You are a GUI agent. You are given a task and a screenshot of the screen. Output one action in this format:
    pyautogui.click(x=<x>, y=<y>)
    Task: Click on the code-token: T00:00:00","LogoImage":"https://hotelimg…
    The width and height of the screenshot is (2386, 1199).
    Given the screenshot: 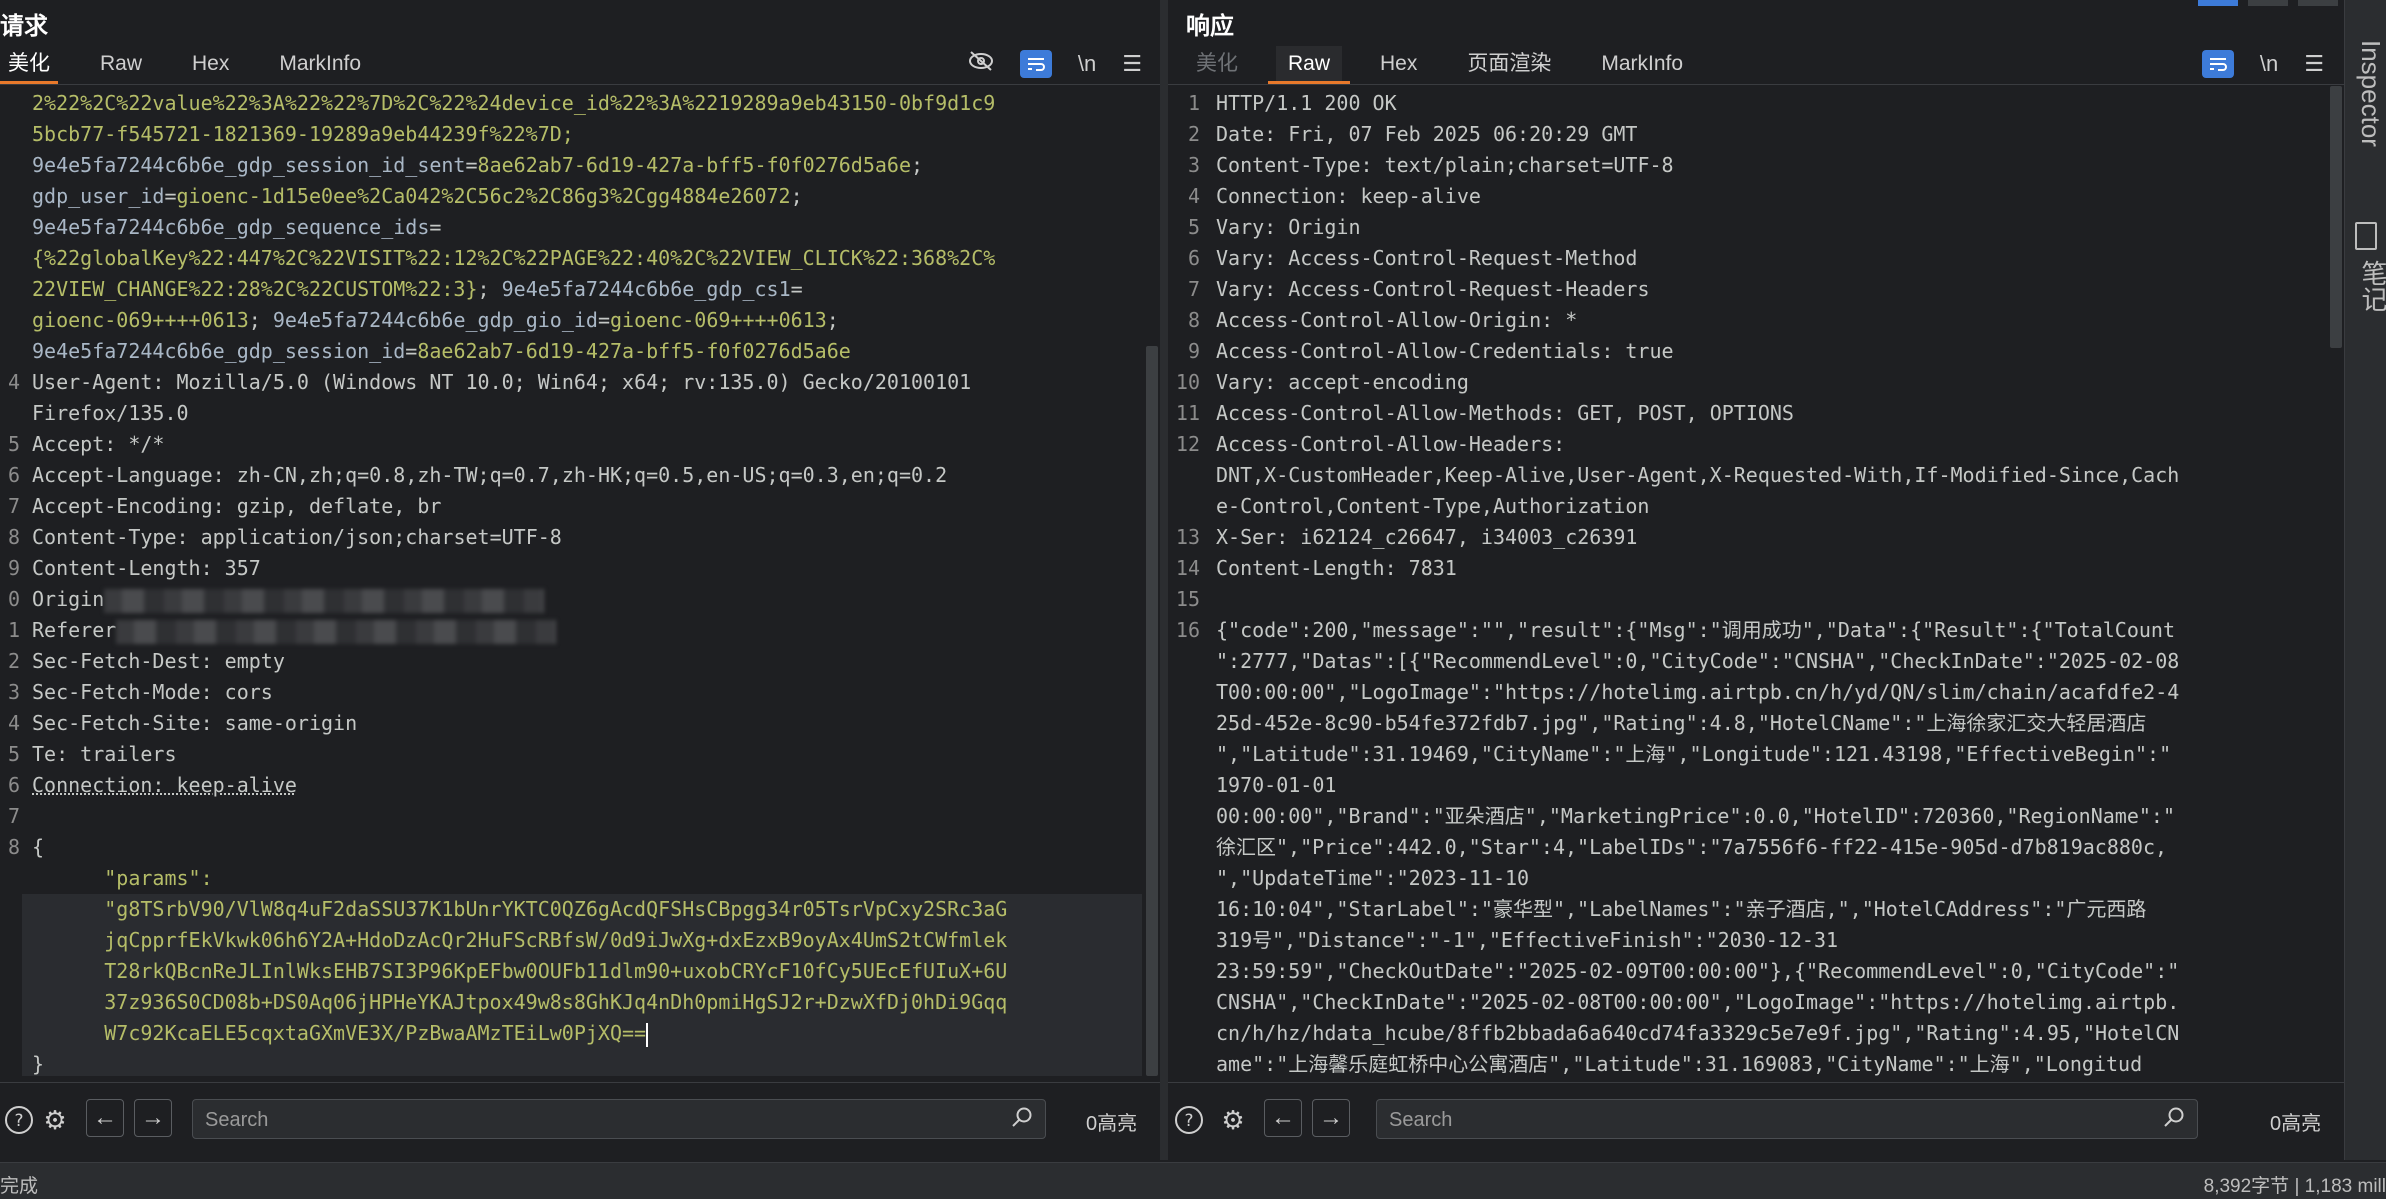 What is the action you would take?
    pyautogui.click(x=1698, y=692)
    